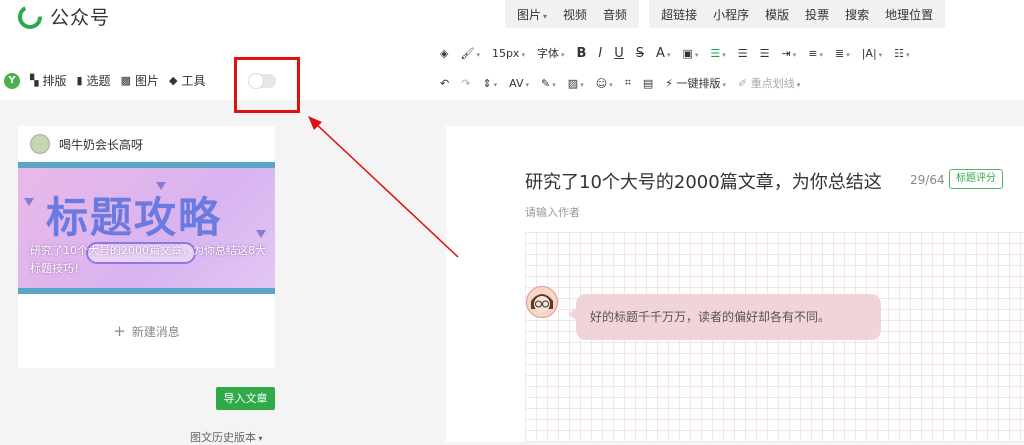 The width and height of the screenshot is (1024, 445). What do you see at coordinates (909, 14) in the screenshot?
I see `nav-location: 地理位置` at bounding box center [909, 14].